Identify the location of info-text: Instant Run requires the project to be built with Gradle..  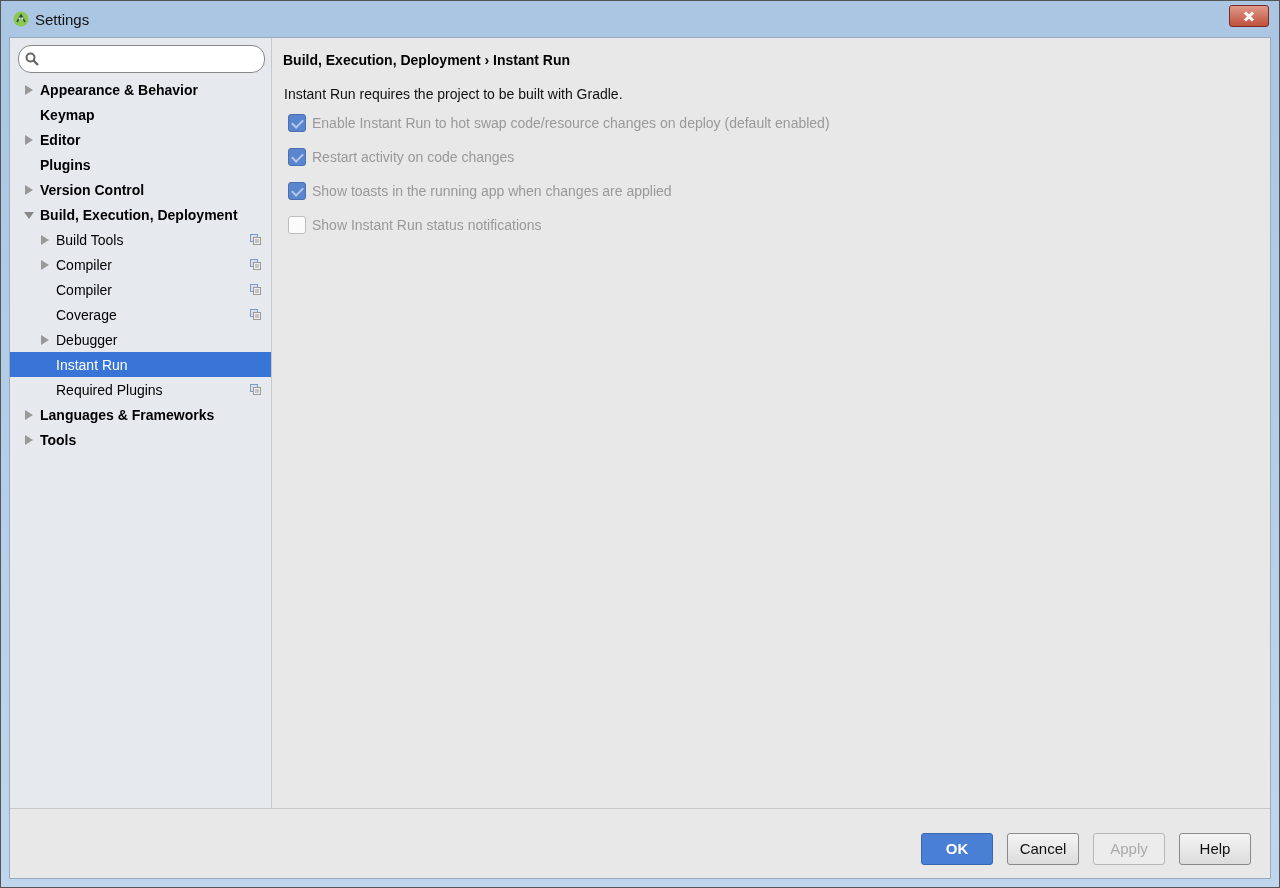
(453, 95).